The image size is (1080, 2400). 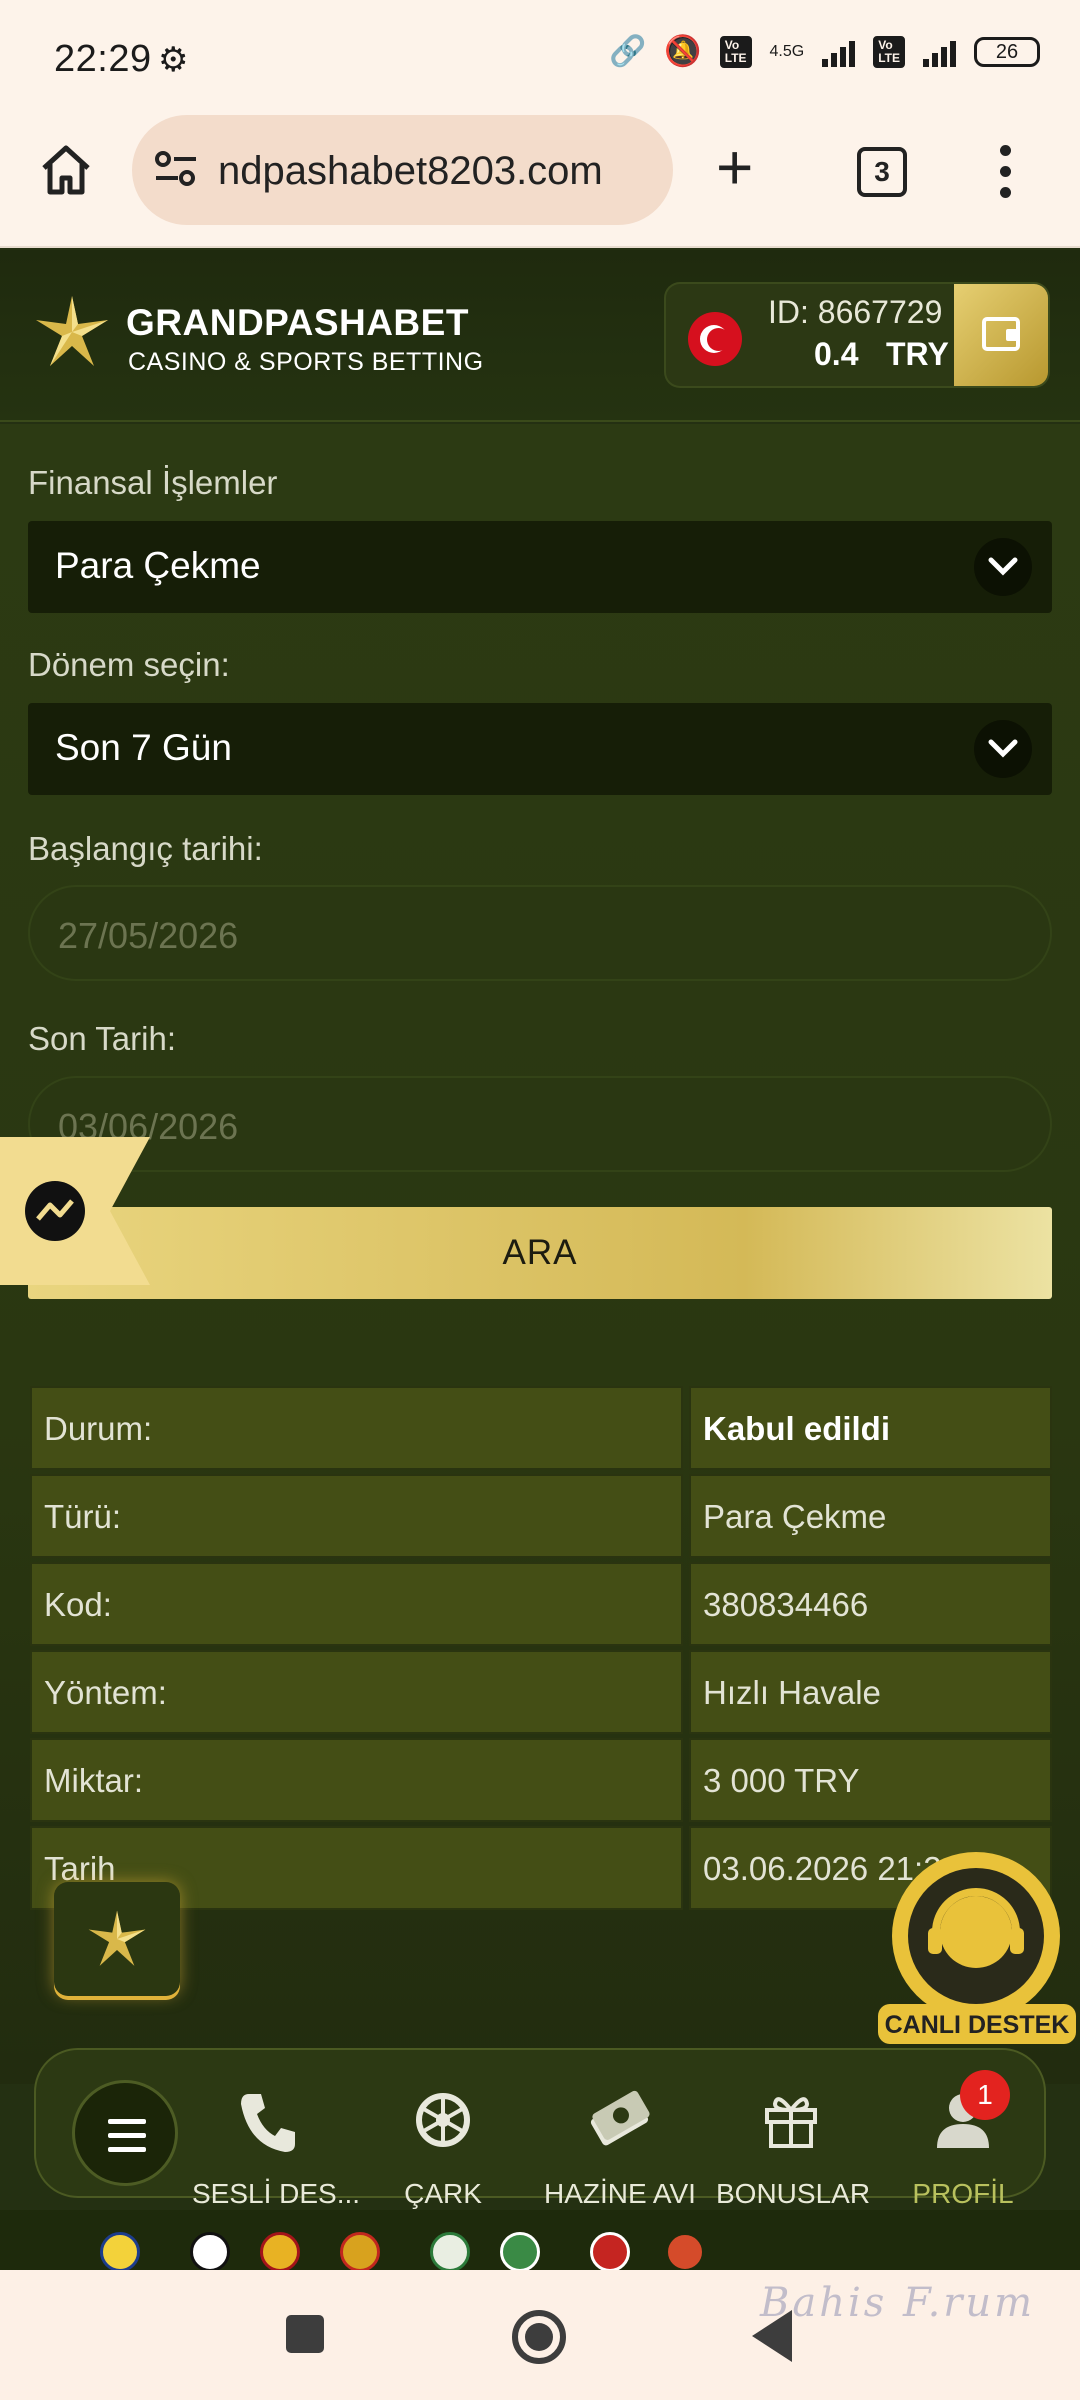 I want to click on home-icon, so click(x=66, y=170).